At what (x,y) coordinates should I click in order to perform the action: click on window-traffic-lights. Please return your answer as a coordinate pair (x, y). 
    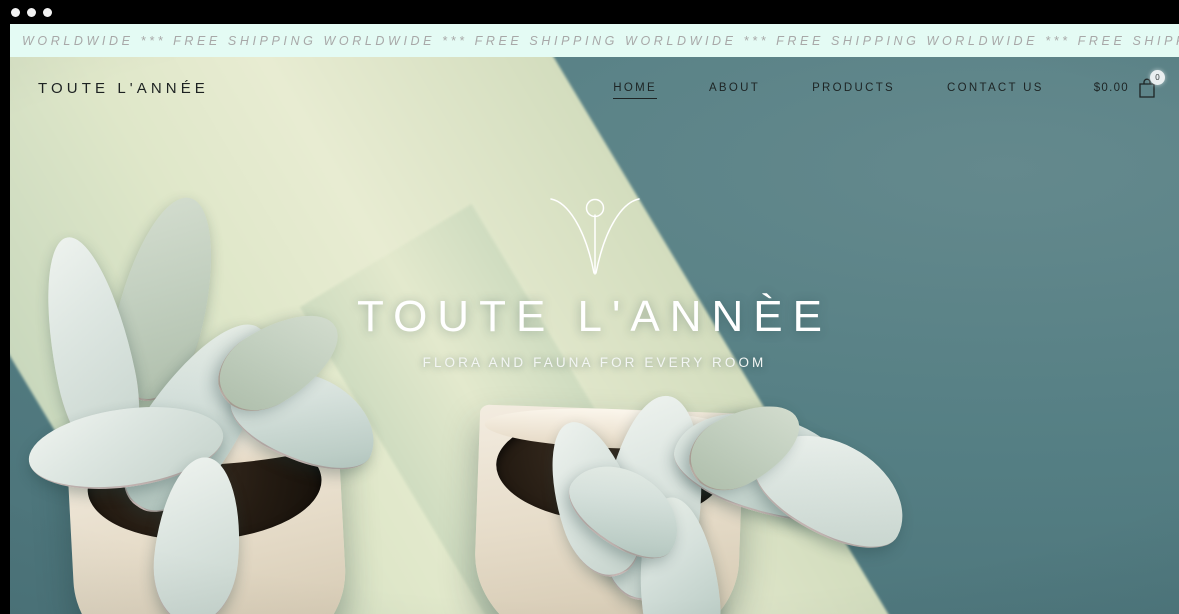
    Looking at the image, I should click on (31, 12).